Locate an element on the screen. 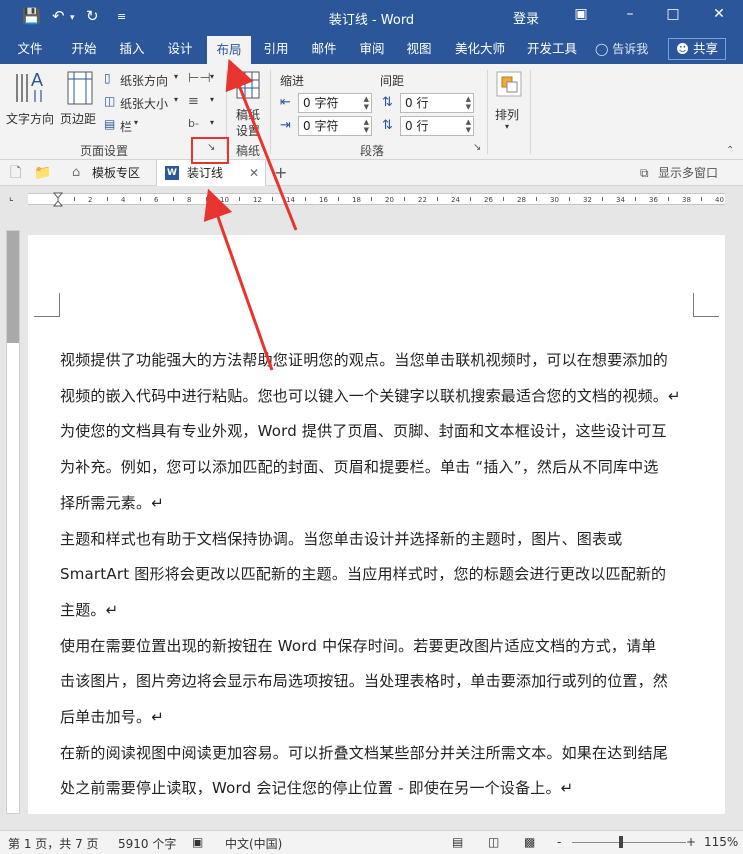  annotation-arrows is located at coordinates (250, 214).